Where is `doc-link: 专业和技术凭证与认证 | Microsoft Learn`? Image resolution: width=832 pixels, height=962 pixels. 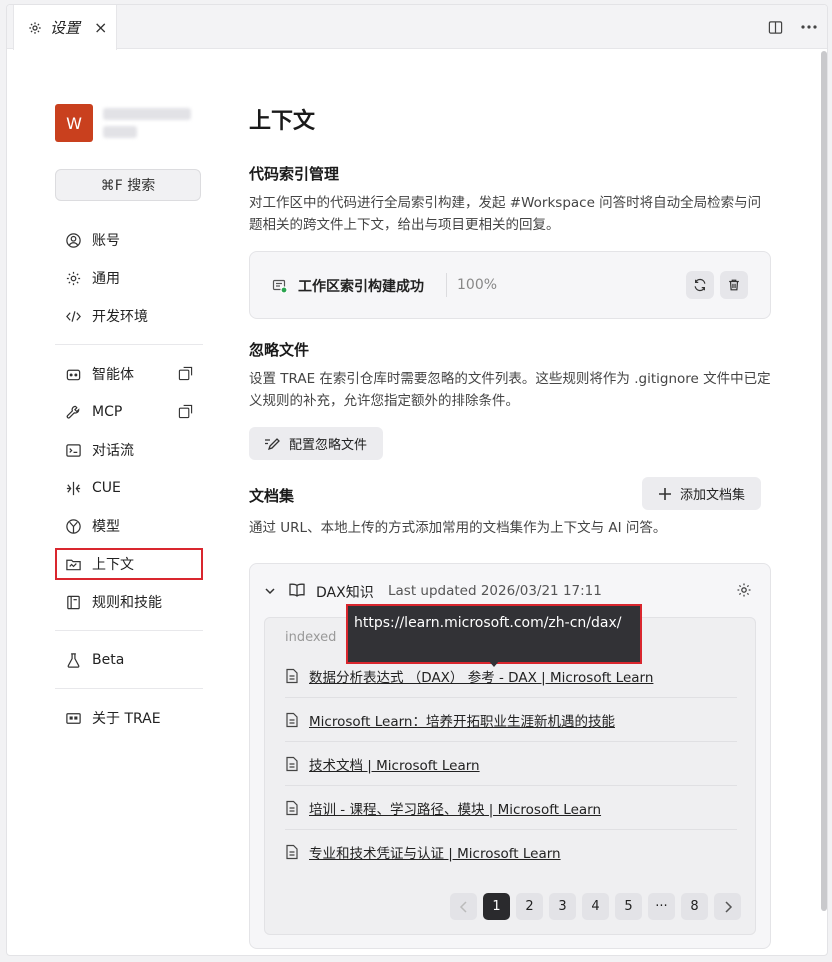
doc-link: 专业和技术凭证与认证 | Microsoft Learn is located at coordinates (511, 852).